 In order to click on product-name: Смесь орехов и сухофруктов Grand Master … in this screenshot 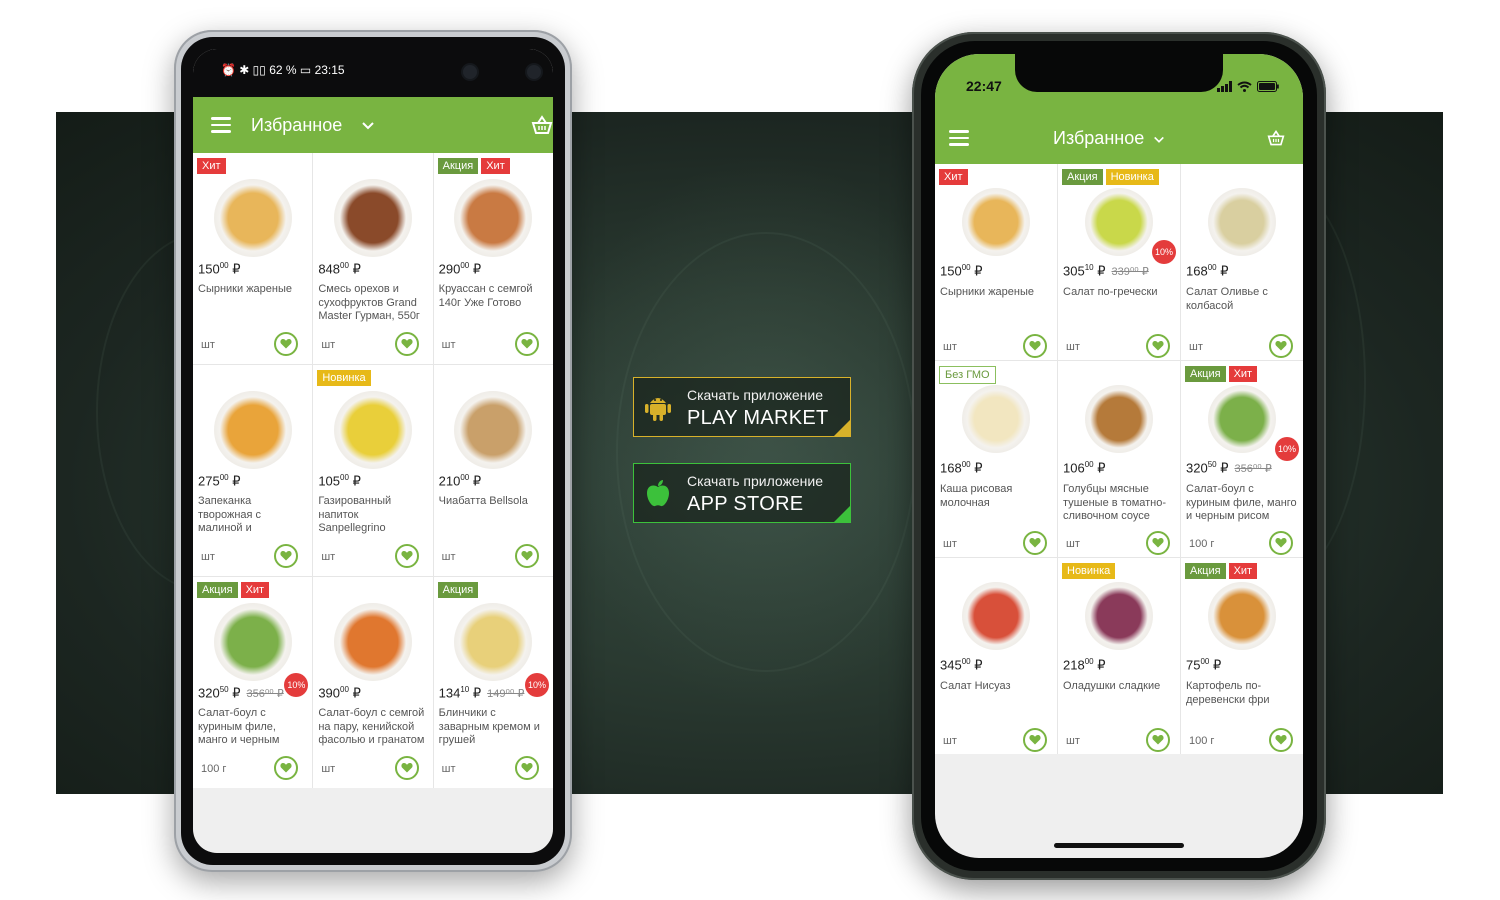, I will do `click(372, 303)`.